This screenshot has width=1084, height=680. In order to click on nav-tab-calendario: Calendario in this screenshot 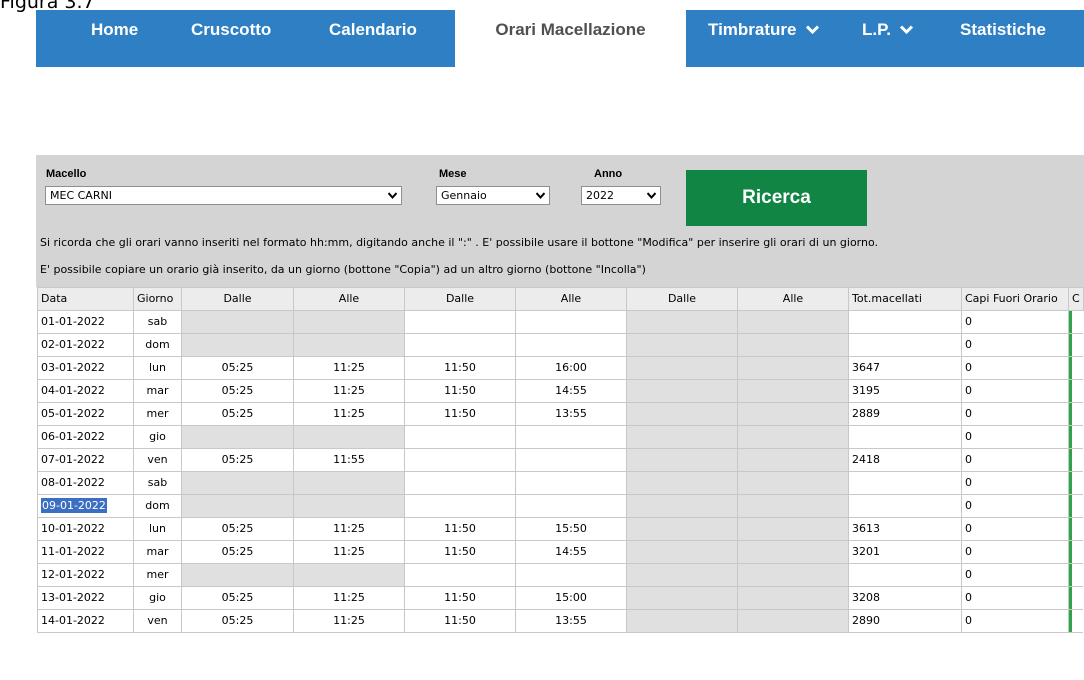, I will do `click(373, 30)`.